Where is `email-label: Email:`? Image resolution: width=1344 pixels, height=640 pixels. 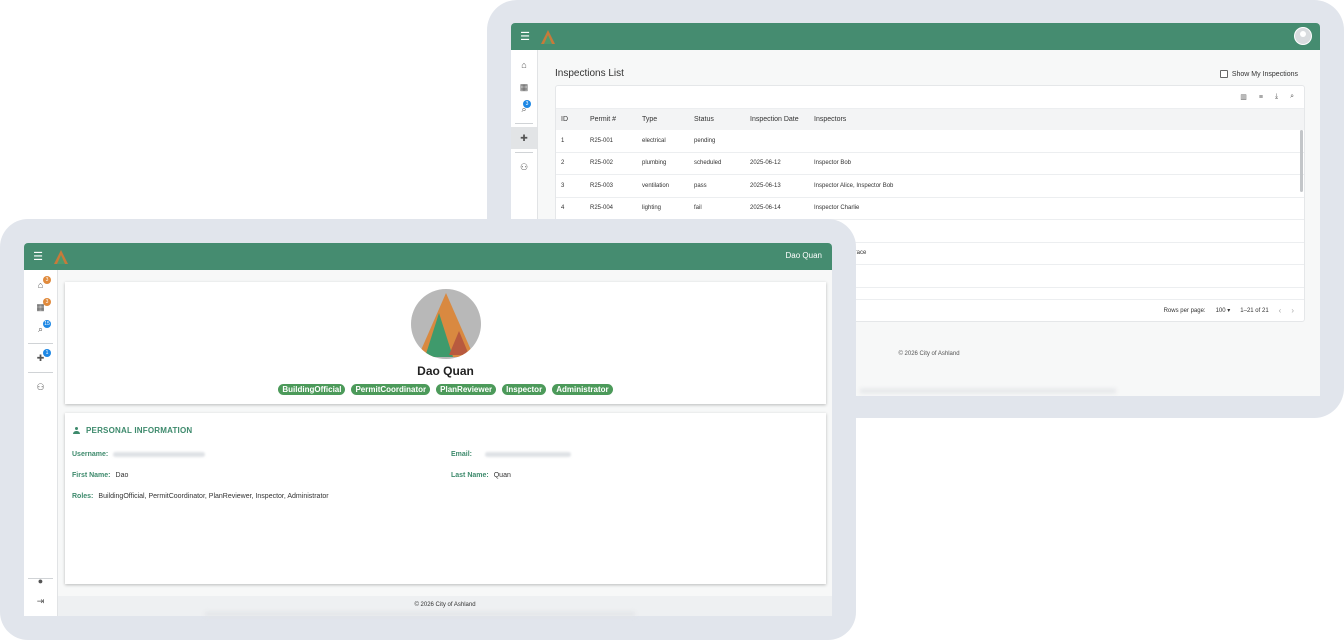 email-label: Email: is located at coordinates (462, 454).